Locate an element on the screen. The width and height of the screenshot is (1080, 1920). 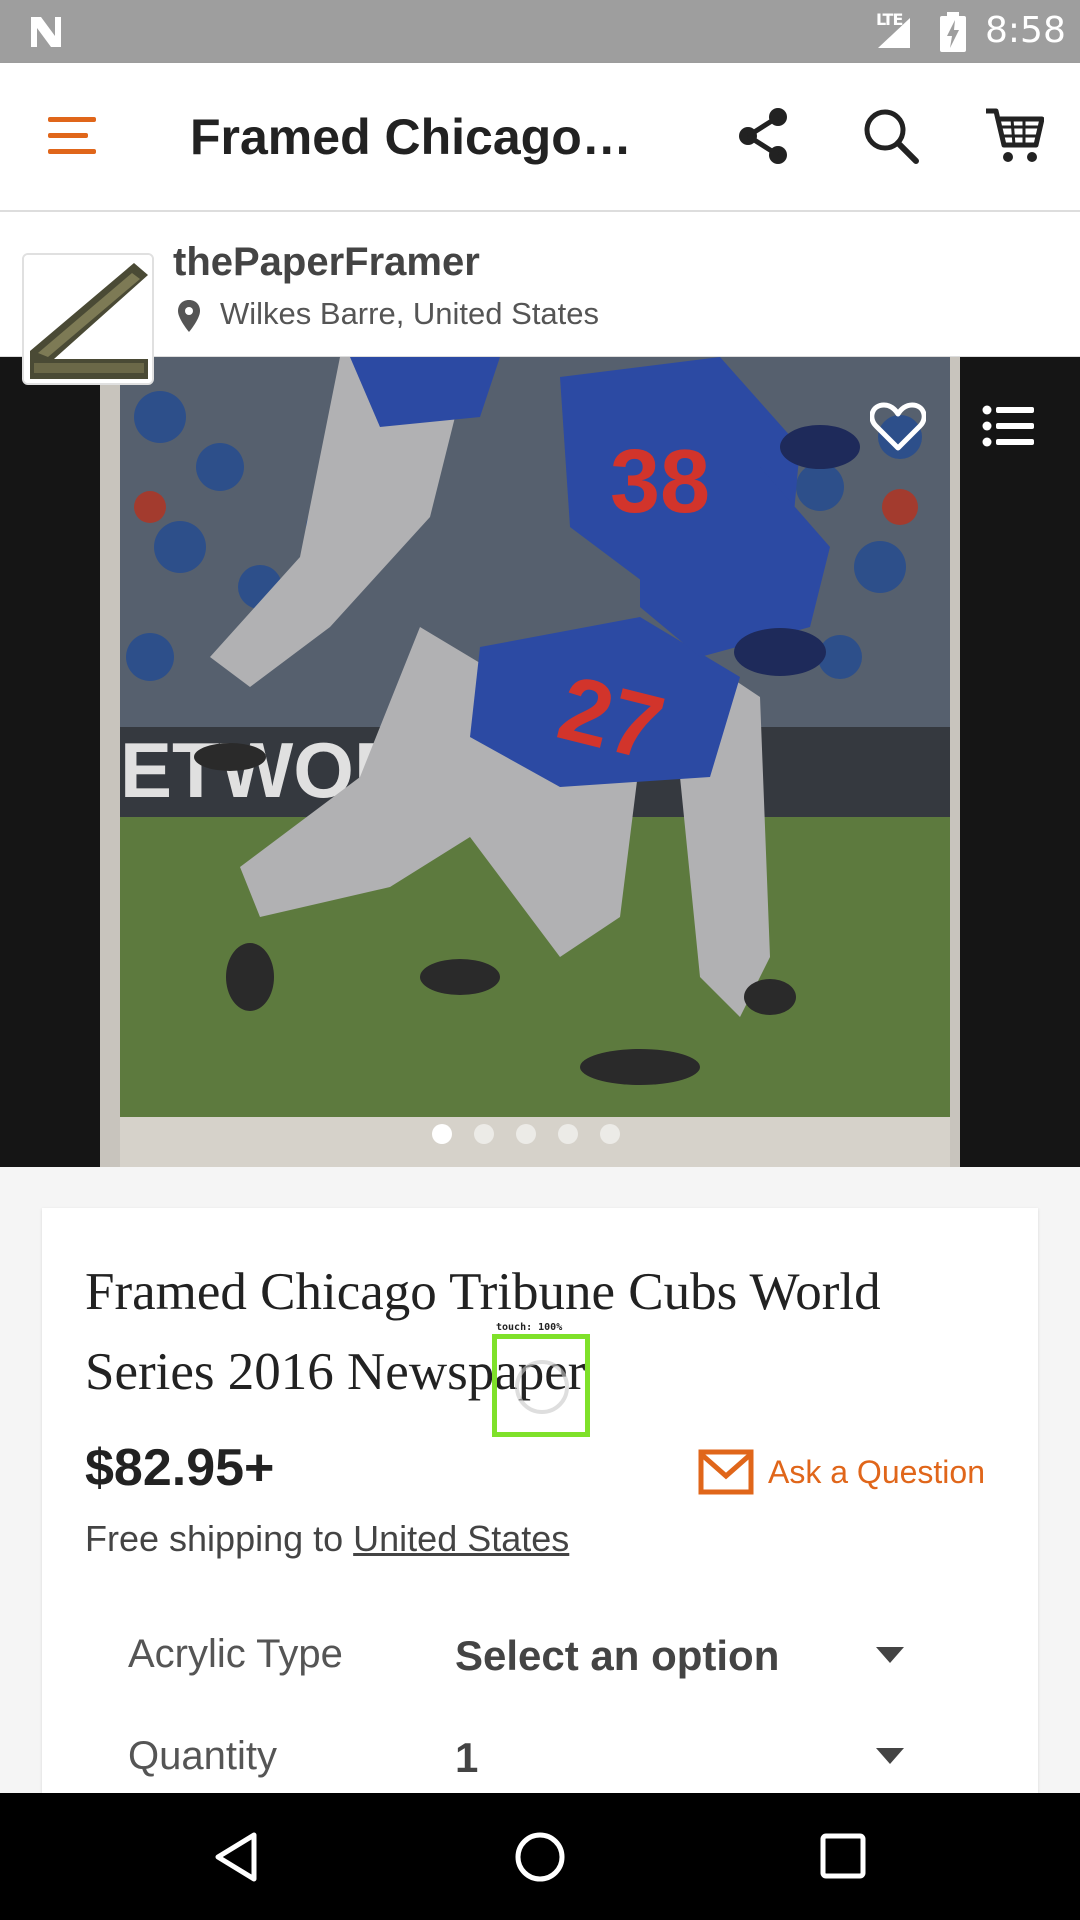
back-icon is located at coordinates (236, 1857).